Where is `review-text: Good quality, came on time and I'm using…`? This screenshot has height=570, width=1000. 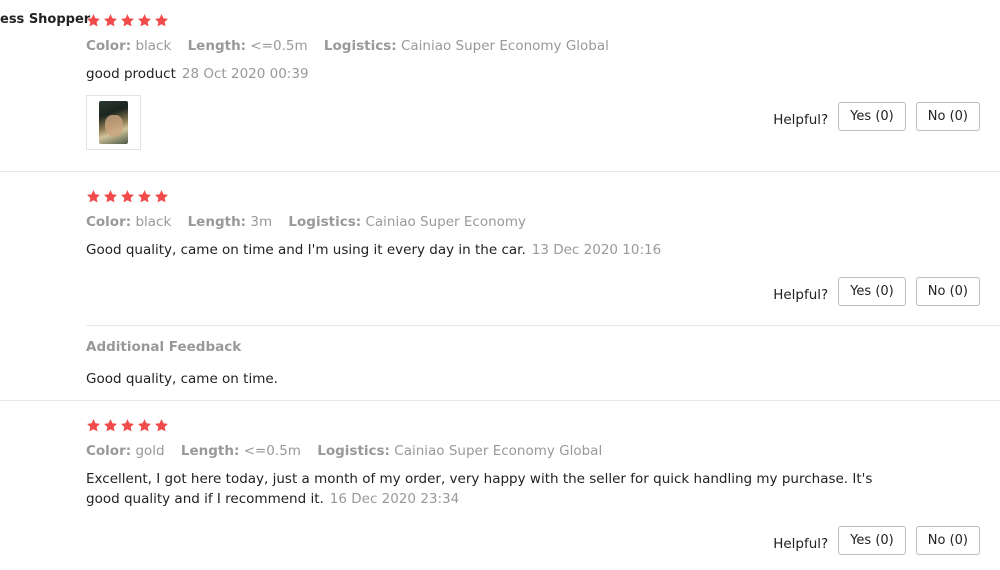 review-text: Good quality, came on time and I'm using… is located at coordinates (373, 250).